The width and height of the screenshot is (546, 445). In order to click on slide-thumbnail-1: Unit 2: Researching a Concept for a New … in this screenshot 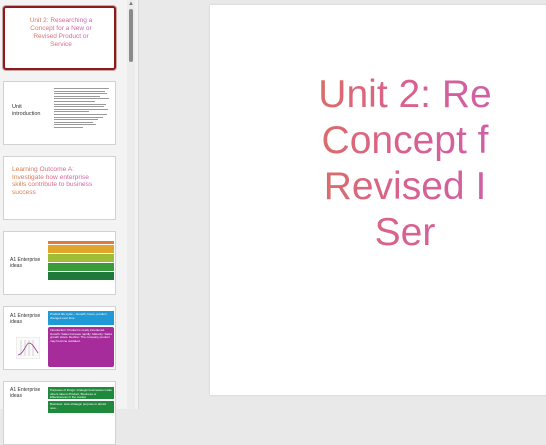, I will do `click(59, 38)`.